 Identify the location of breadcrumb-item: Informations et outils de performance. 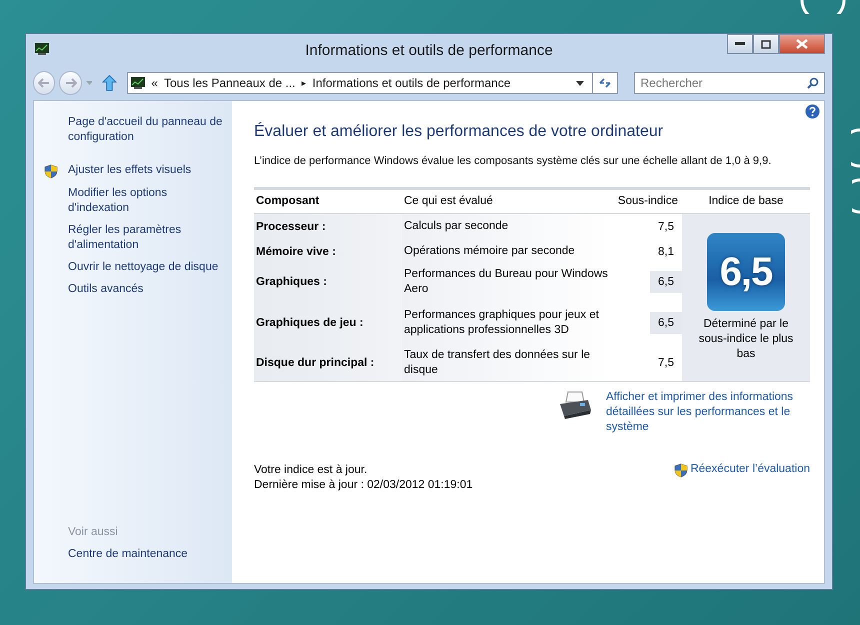
(411, 83).